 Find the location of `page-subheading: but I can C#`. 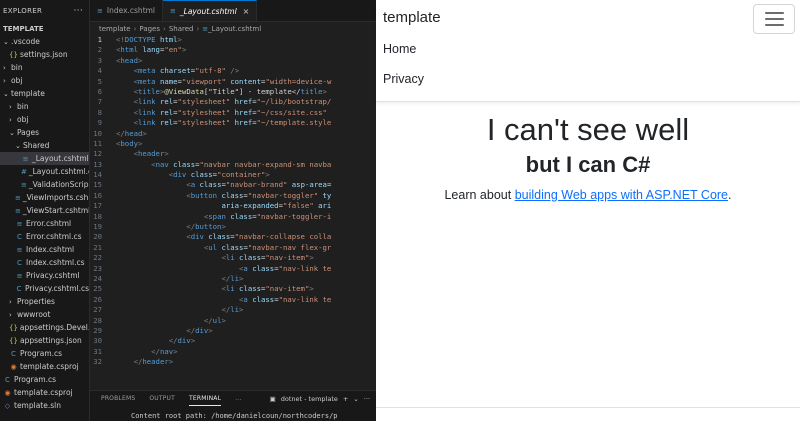

page-subheading: but I can C# is located at coordinates (588, 164).